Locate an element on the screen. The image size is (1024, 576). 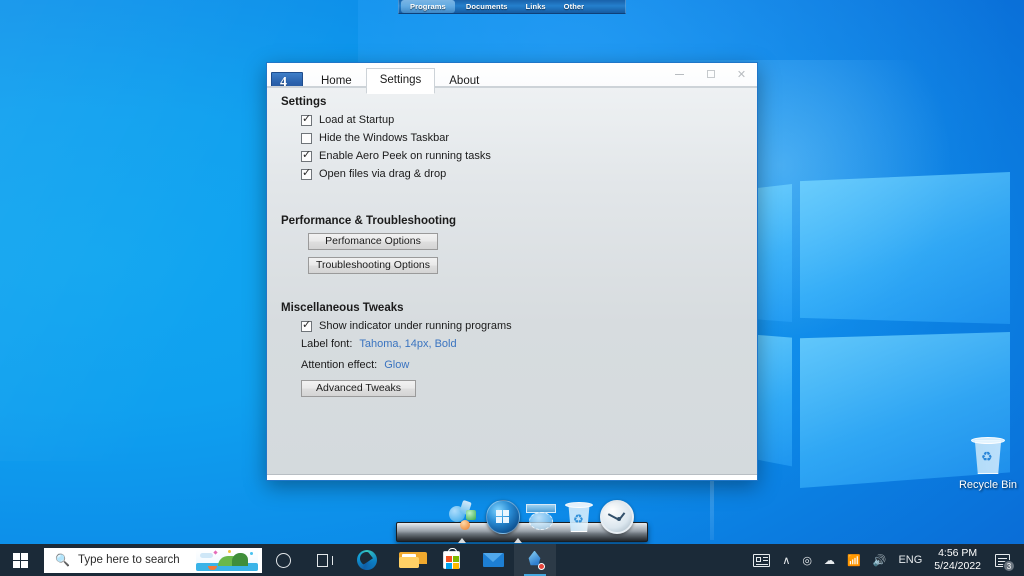
taskbar-item-store is located at coordinates (451, 560).